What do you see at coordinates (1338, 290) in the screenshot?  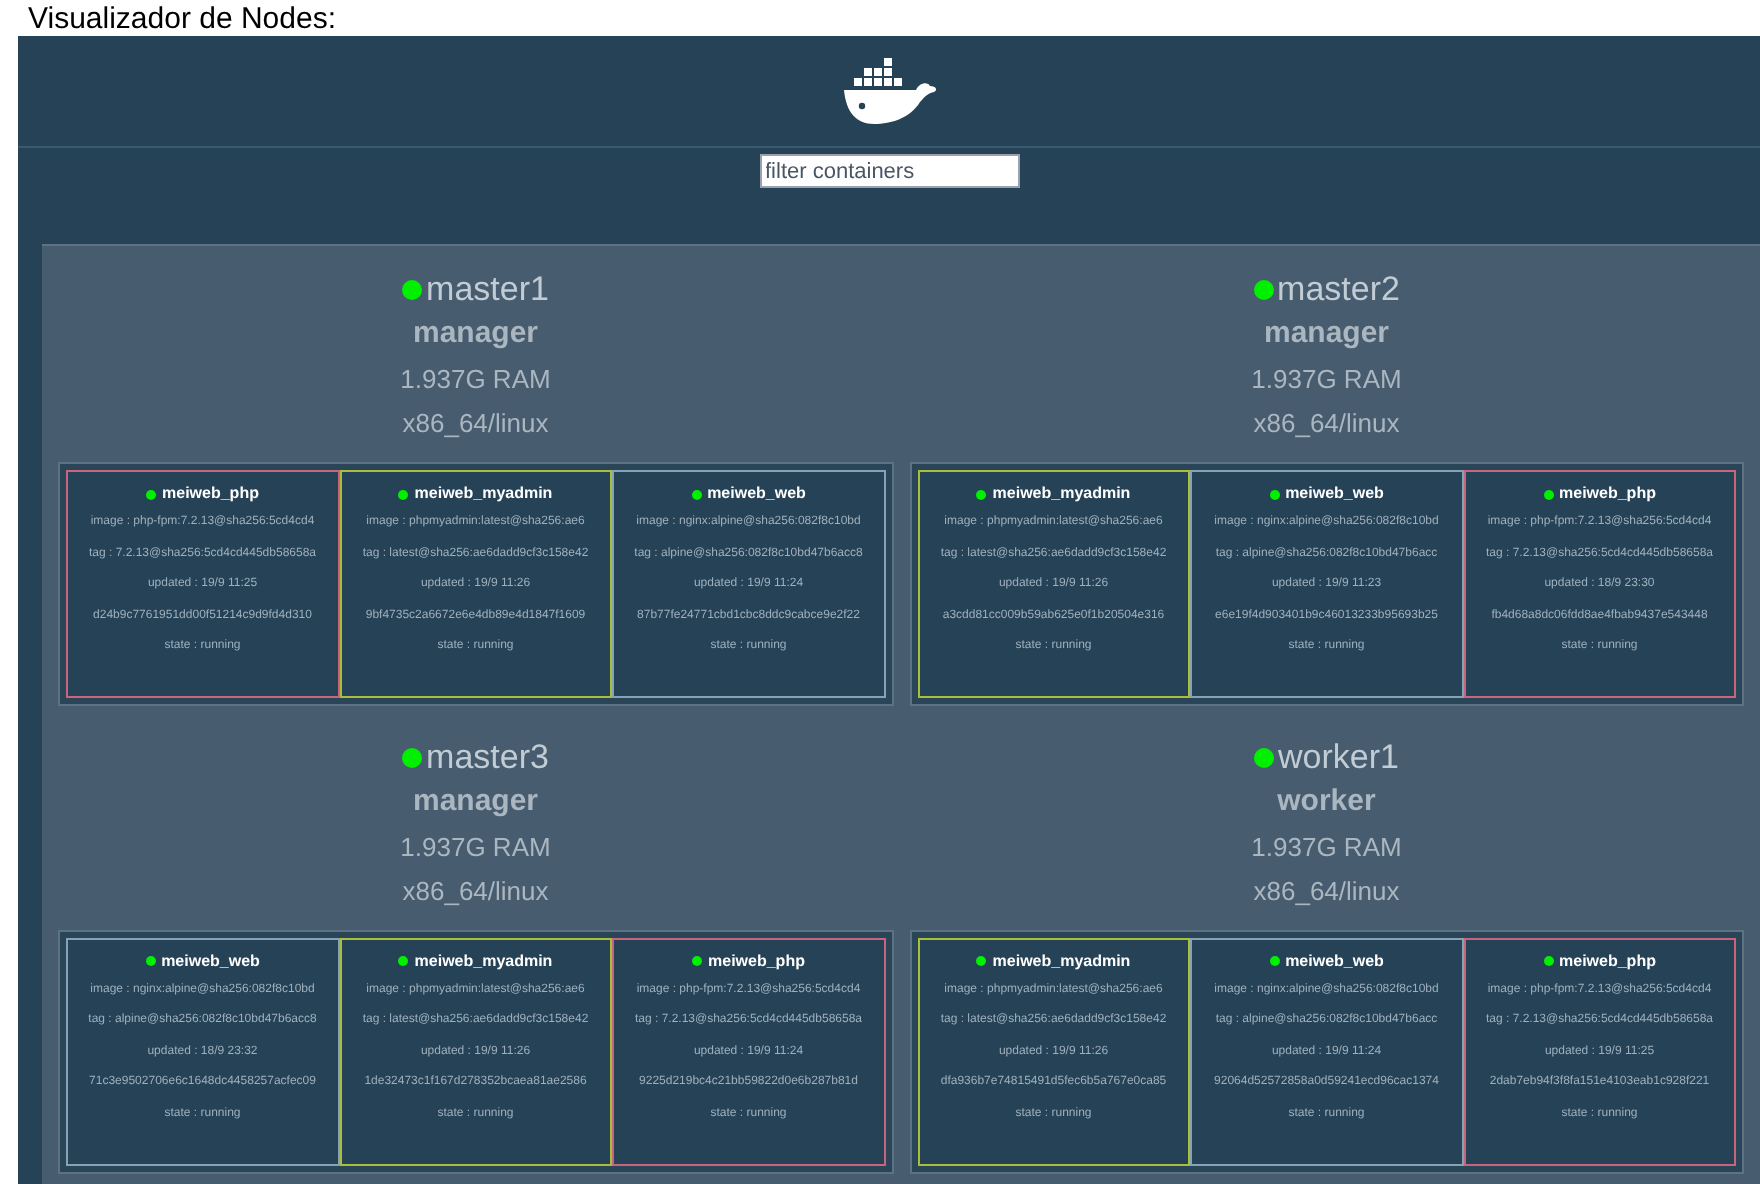 I see `node-name: master2` at bounding box center [1338, 290].